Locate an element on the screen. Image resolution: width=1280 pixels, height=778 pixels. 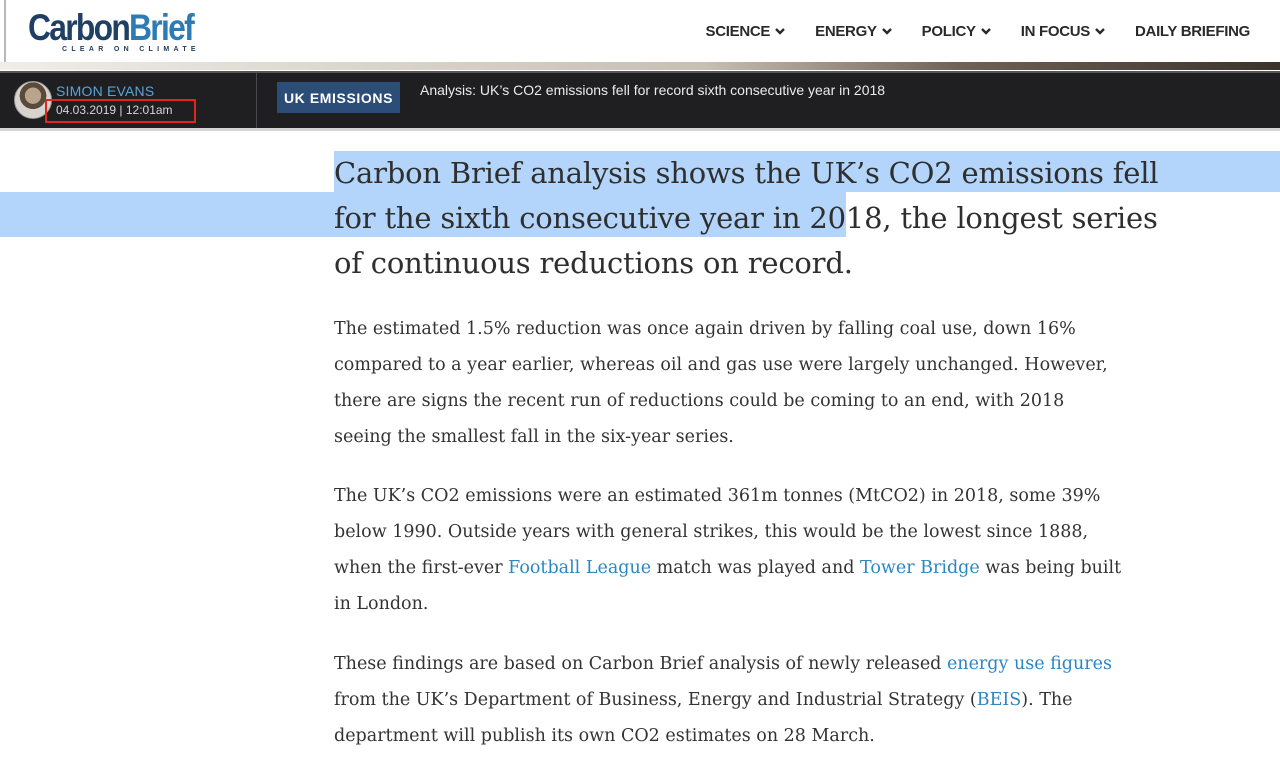
author-box: SIMON EVANS 04.03.2019 | 12:01am is located at coordinates (128, 101).